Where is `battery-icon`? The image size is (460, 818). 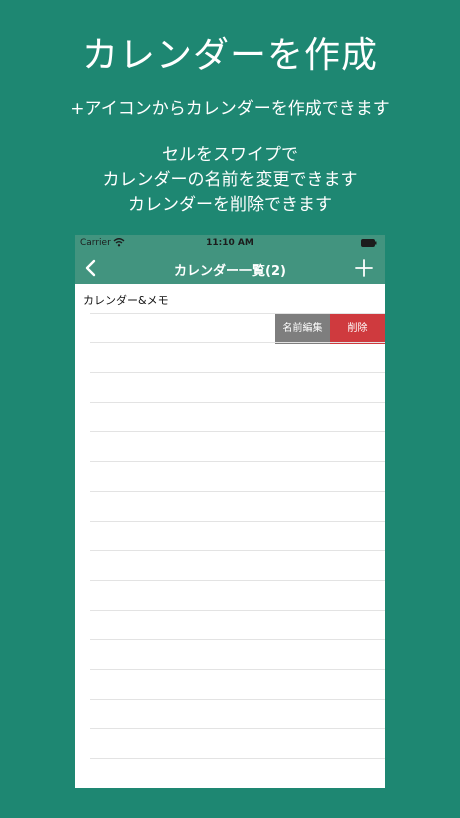 battery-icon is located at coordinates (369, 243).